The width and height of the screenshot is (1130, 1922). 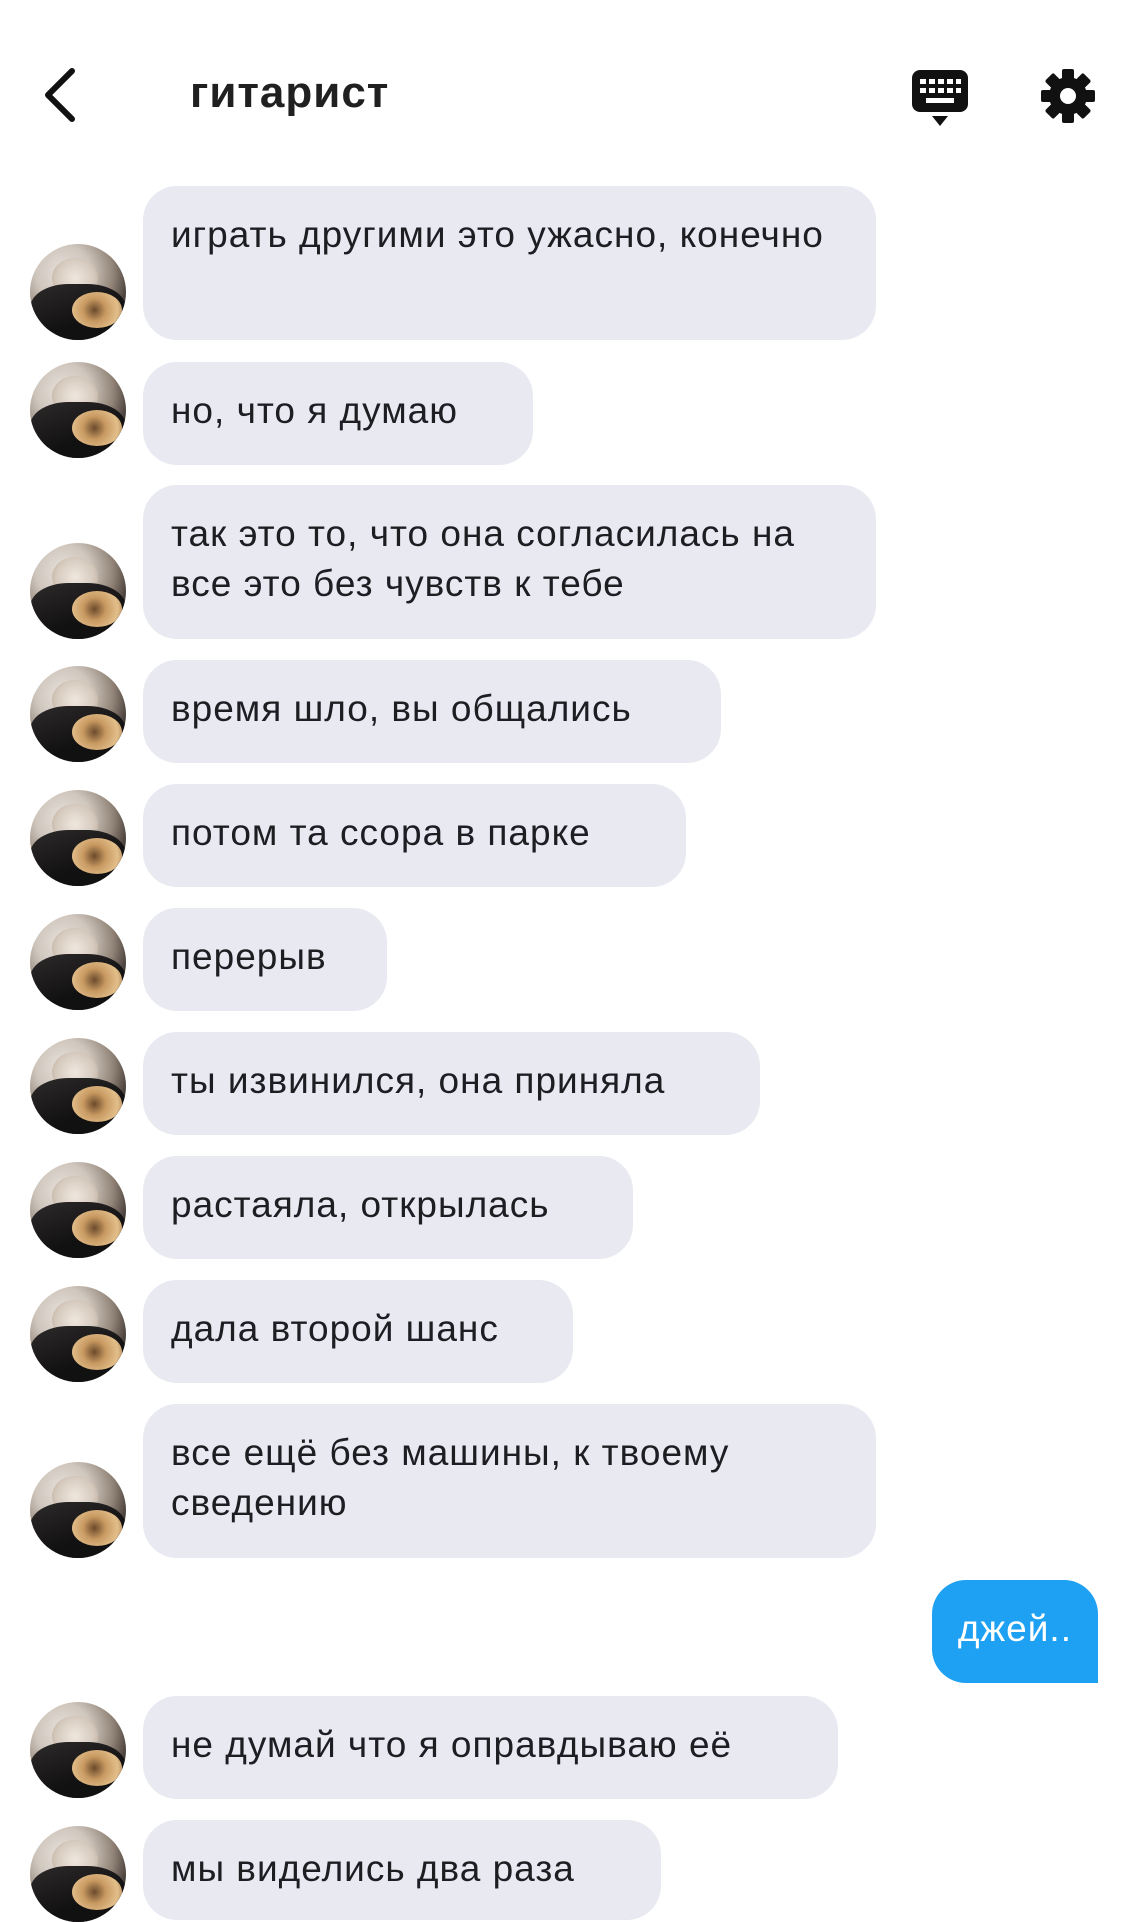 I want to click on message-bubble: потом та ссора в парке, so click(x=414, y=835).